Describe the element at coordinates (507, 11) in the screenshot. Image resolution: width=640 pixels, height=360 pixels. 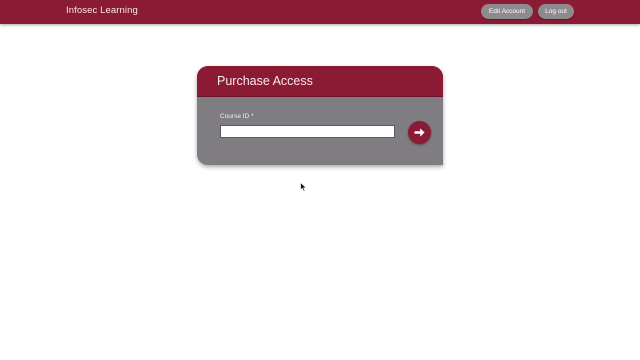
I see `edit-account-button: Edit Account` at that location.